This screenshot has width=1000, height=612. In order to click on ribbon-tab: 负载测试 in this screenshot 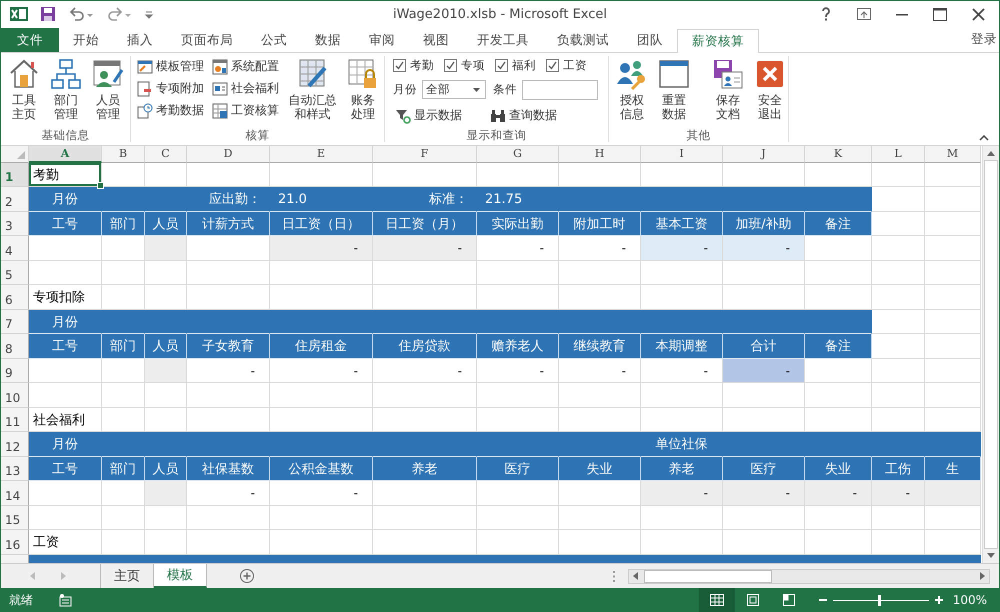, I will do `click(583, 40)`.